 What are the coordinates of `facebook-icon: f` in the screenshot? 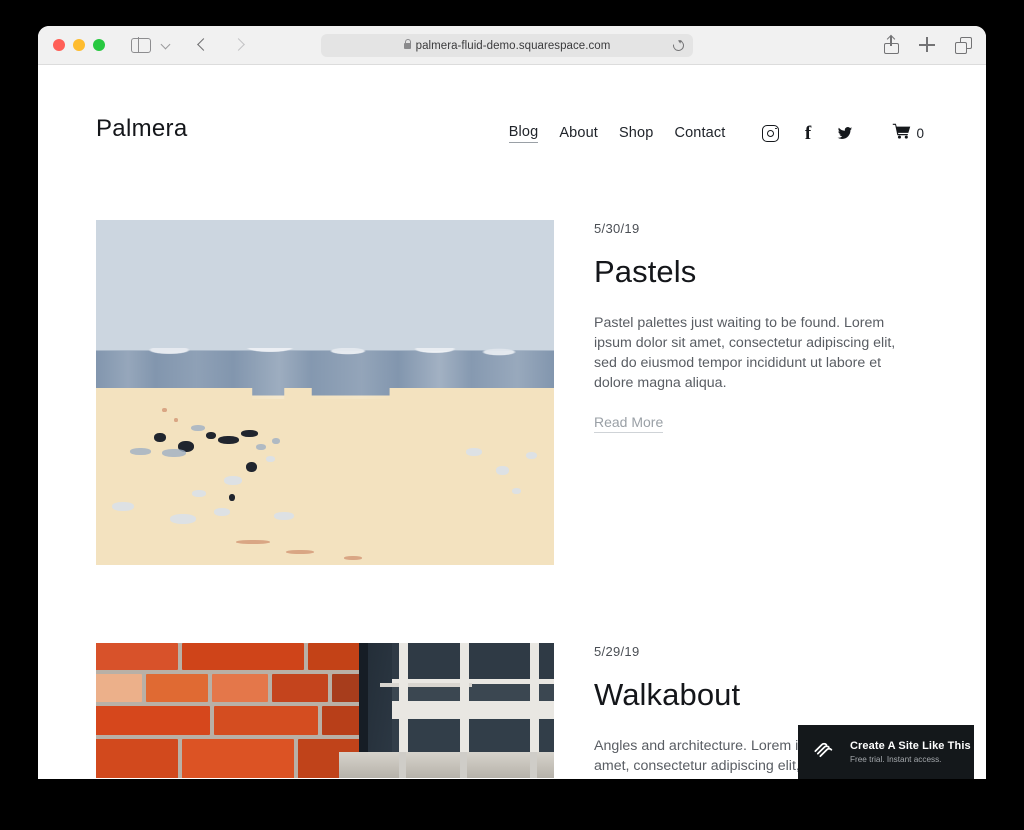 It's located at (807, 133).